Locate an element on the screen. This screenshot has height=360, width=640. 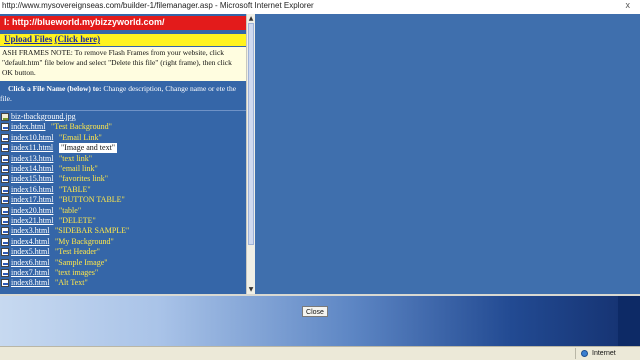
security-zone: Internet is located at coordinates (607, 353).